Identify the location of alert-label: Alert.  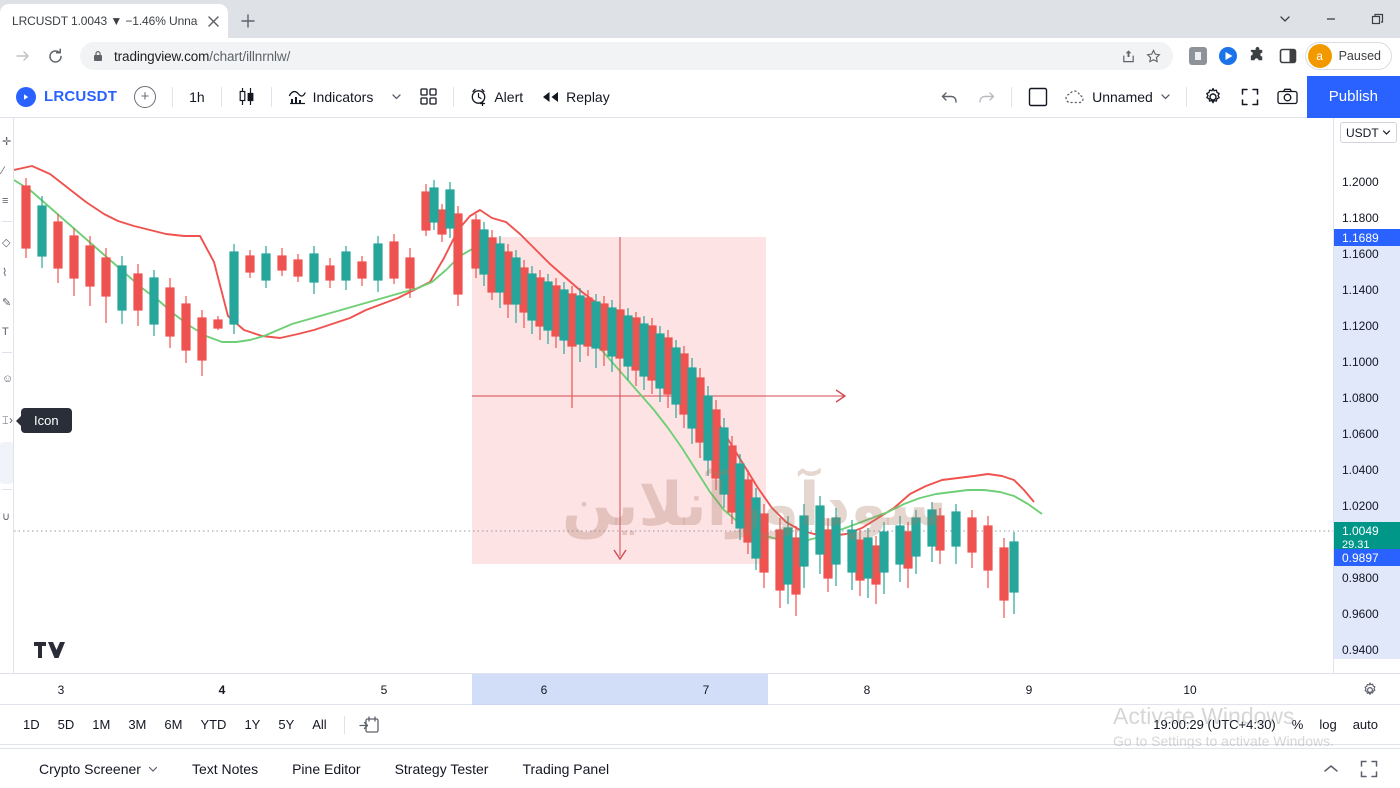
(509, 96).